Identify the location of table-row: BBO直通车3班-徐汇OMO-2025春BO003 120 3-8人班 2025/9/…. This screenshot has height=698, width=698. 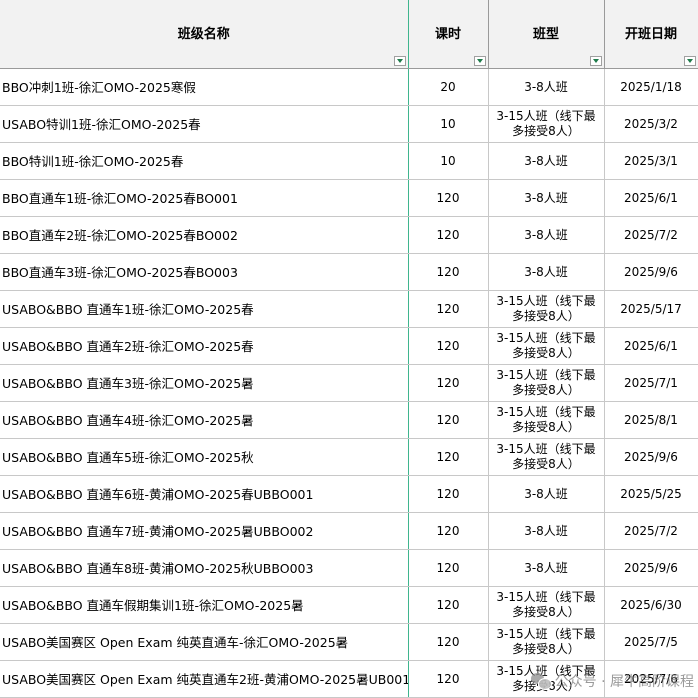
(349, 272).